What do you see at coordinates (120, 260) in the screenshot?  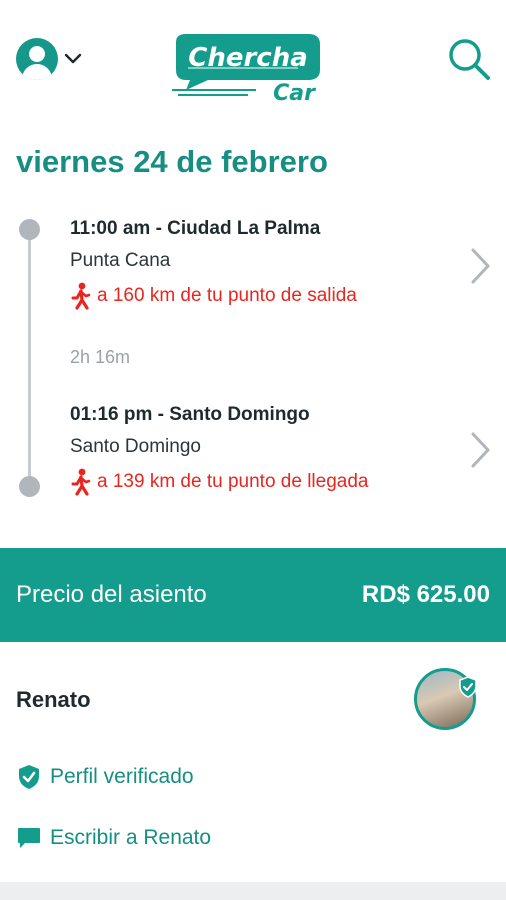 I see `departure-city: Punta Cana` at bounding box center [120, 260].